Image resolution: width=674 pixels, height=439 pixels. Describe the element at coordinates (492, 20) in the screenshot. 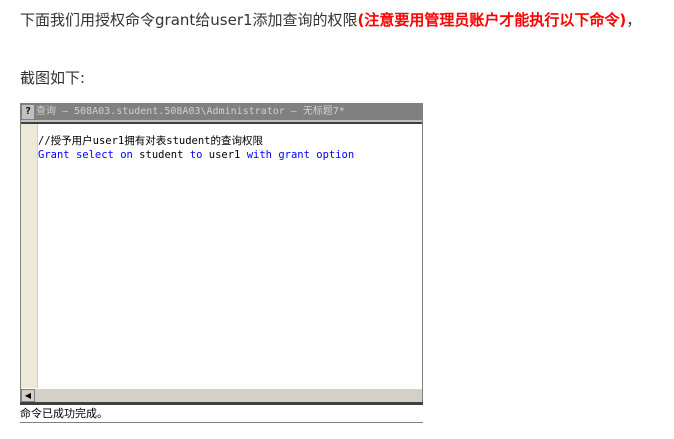

I see `admin-warning: (注意要用管理员账户才能执行以下命令)` at that location.